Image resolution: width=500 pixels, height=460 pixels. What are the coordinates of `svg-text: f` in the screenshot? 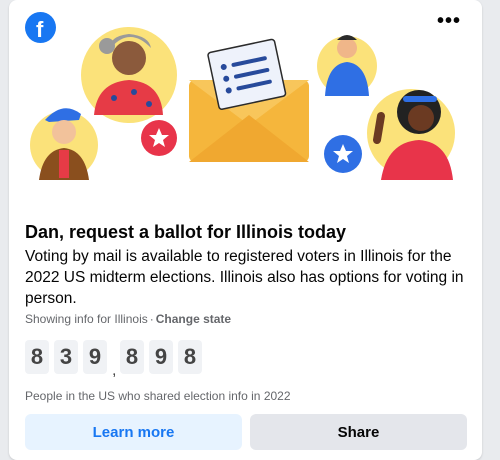 It's located at (40, 29).